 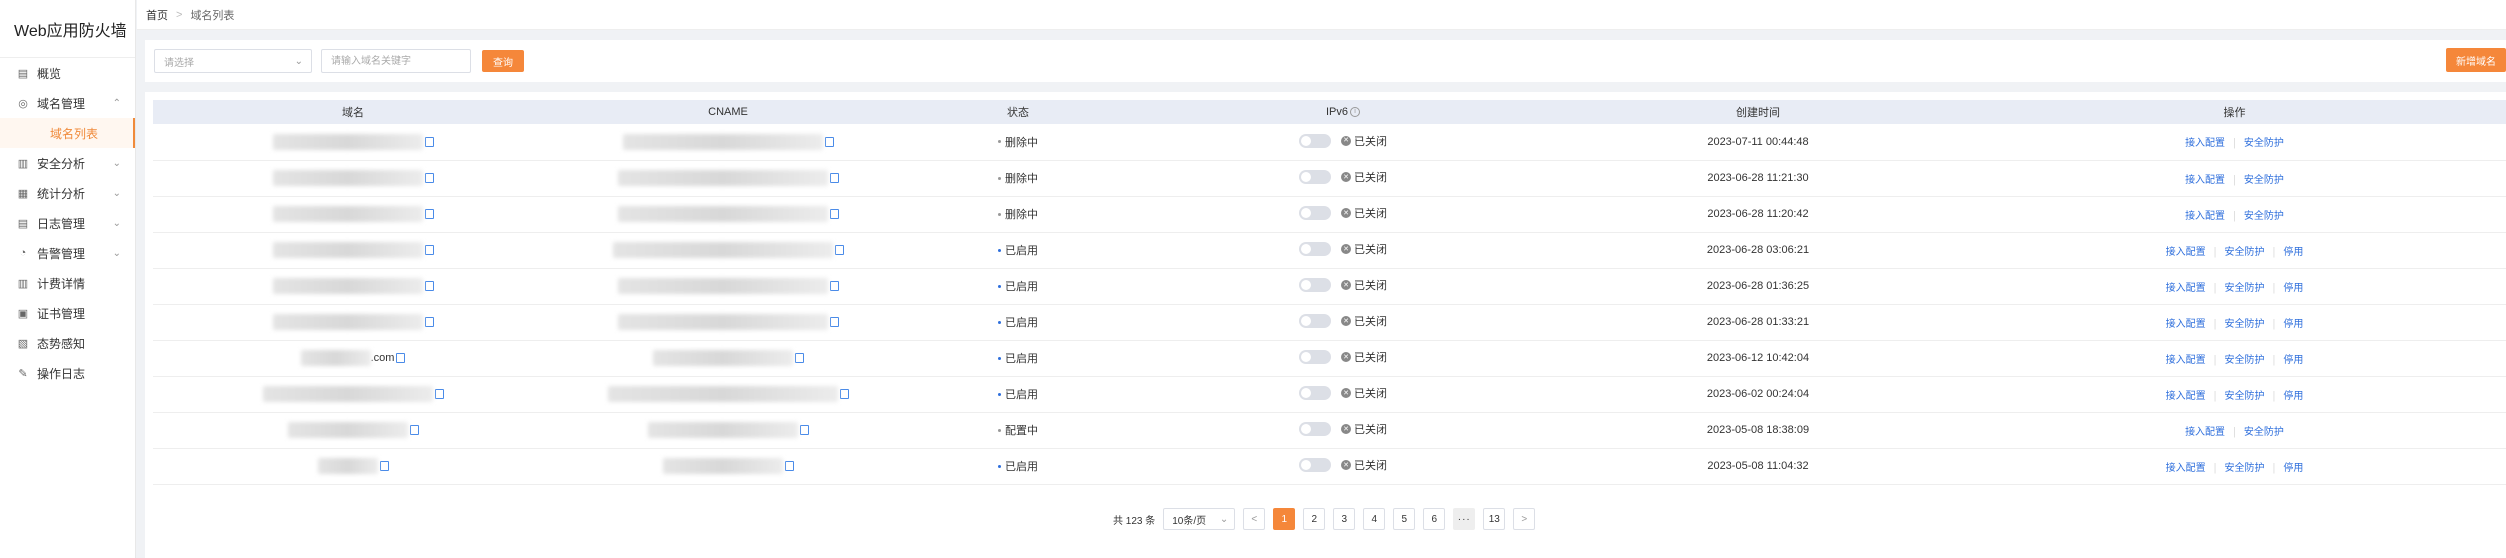 I want to click on status-select: 请选择 ⌄, so click(x=233, y=61).